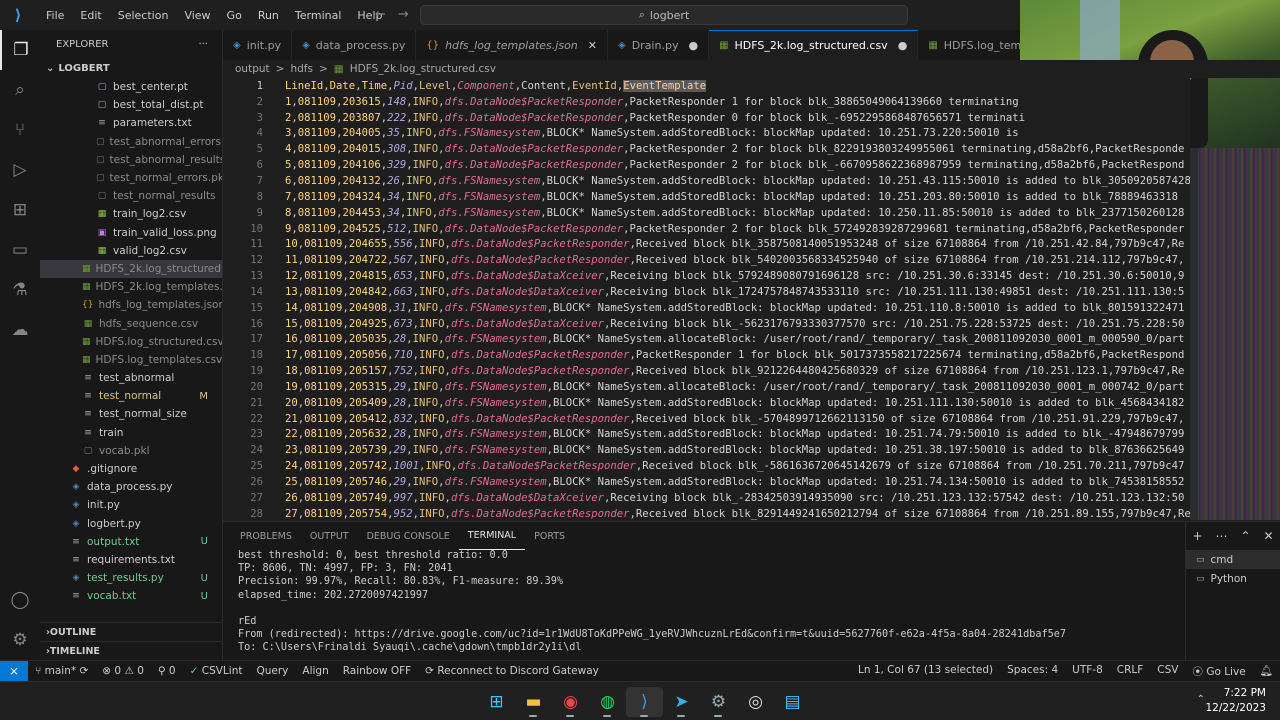 Image resolution: width=1280 pixels, height=720 pixels. Describe the element at coordinates (1233, 559) in the screenshot. I see `terminal-shell-cmd: ▭ cmd` at that location.